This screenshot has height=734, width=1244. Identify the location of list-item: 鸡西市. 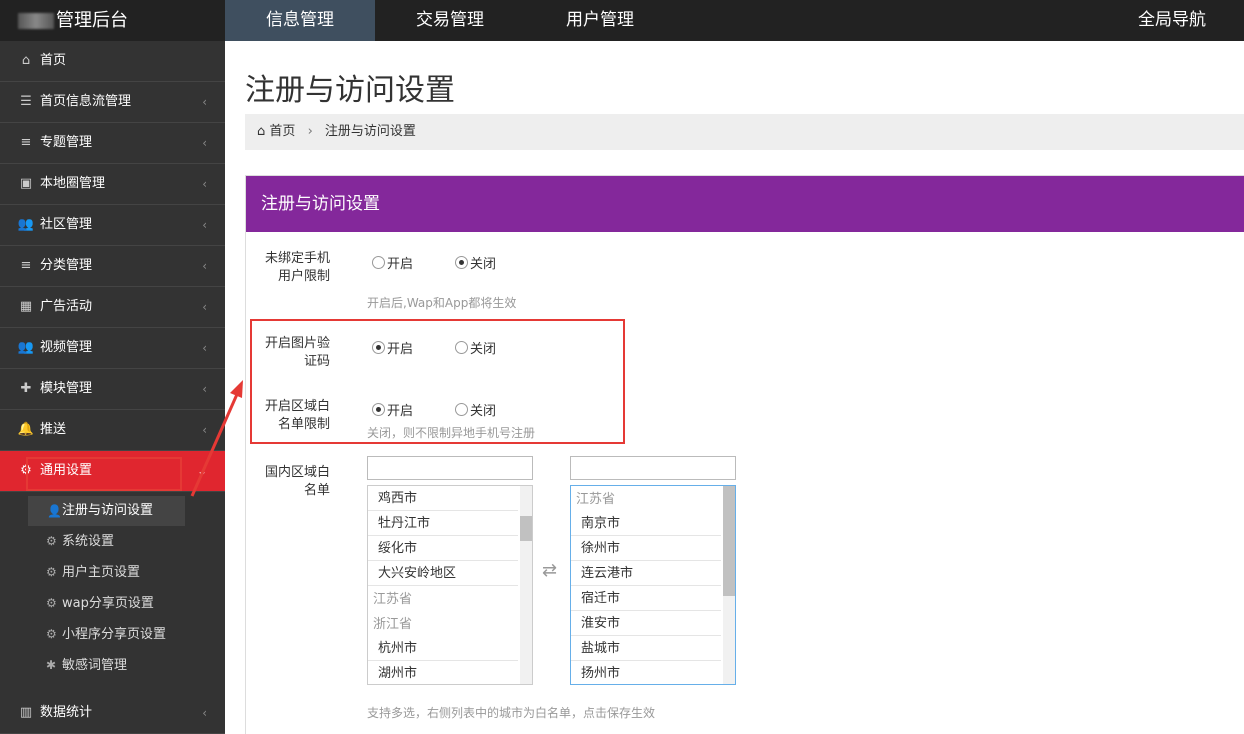
(443, 498).